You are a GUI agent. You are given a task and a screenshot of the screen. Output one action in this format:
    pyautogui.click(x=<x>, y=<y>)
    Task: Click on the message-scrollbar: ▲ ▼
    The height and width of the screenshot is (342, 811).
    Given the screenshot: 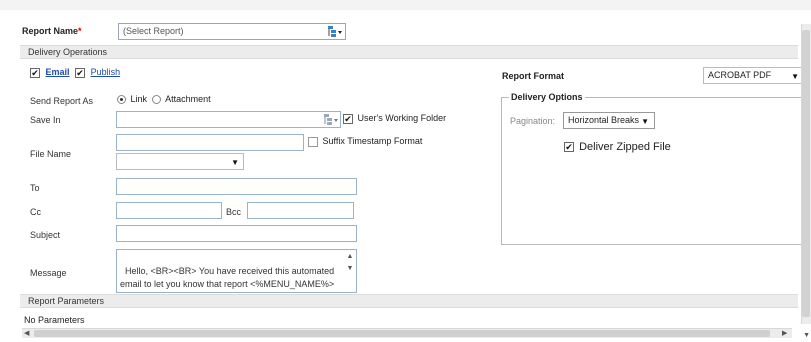 What is the action you would take?
    pyautogui.click(x=350, y=271)
    